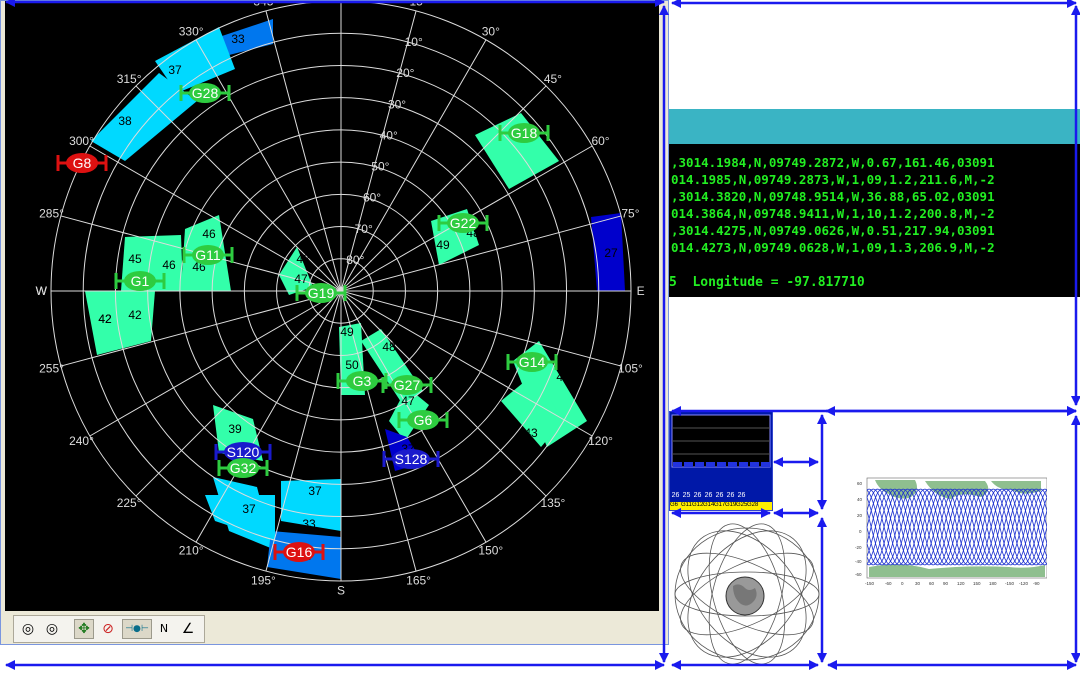  I want to click on x-tick: -120, so click(1024, 583).